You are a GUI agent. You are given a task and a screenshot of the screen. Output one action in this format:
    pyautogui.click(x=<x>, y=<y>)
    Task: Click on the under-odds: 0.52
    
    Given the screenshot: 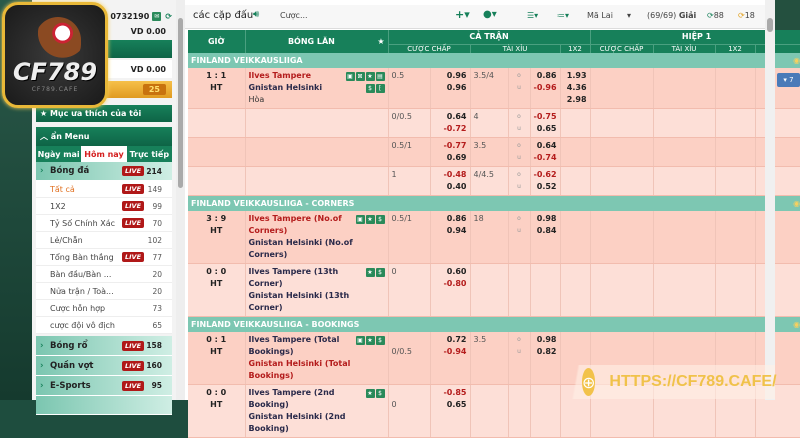 What is the action you would take?
    pyautogui.click(x=545, y=187)
    